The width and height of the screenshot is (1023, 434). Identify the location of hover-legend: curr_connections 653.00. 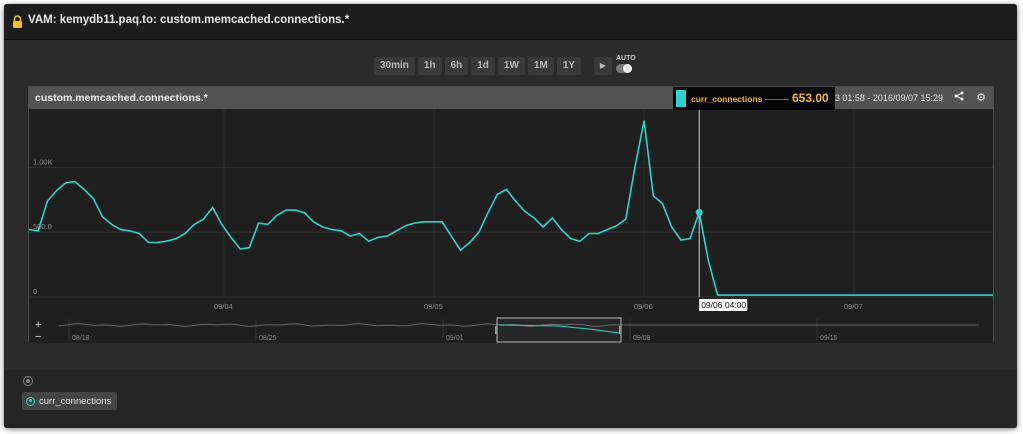
(754, 98).